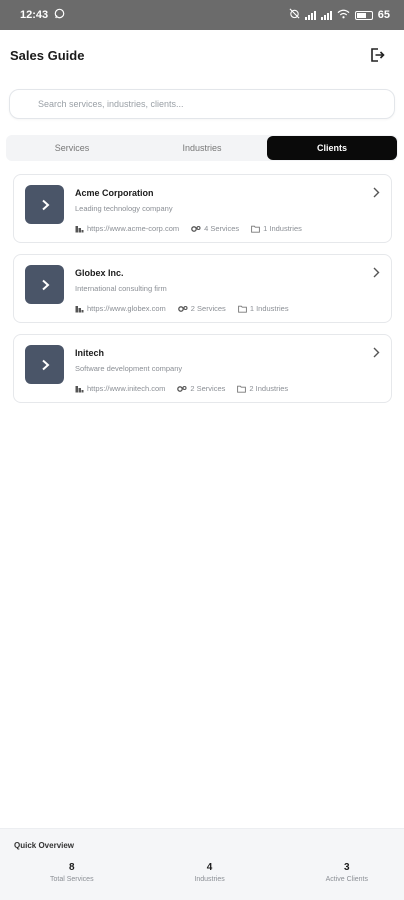  I want to click on page-title: Sales Guide, so click(47, 55).